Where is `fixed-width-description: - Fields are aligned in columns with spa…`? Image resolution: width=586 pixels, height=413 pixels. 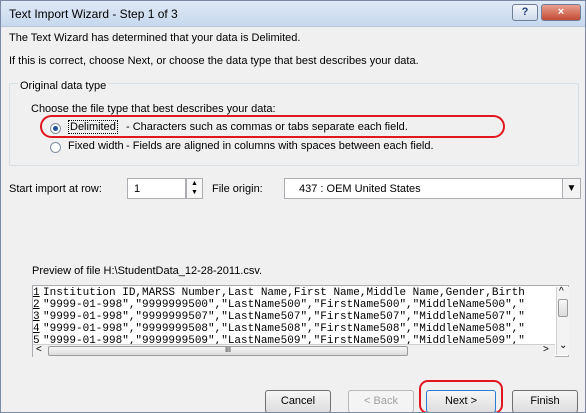
fixed-width-description: - Fields are aligned in columns with spa… is located at coordinates (280, 146).